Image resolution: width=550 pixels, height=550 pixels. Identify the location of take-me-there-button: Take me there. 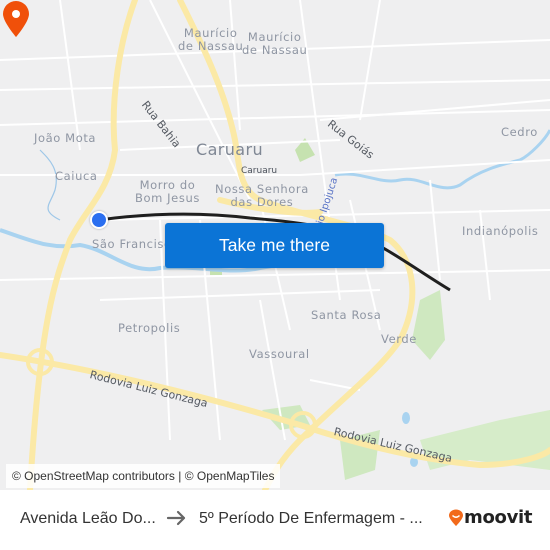
(274, 245).